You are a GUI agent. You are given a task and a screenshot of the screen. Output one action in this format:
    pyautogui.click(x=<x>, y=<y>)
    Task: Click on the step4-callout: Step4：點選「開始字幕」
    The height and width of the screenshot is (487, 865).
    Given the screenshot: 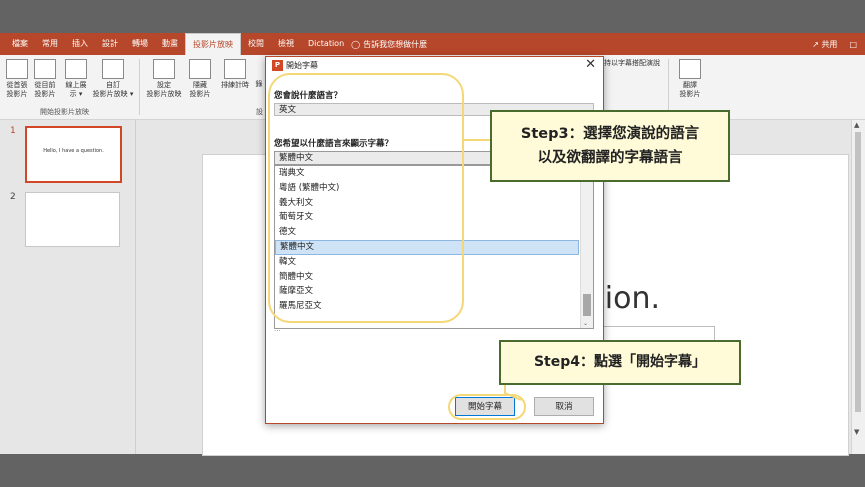 What is the action you would take?
    pyautogui.click(x=620, y=362)
    